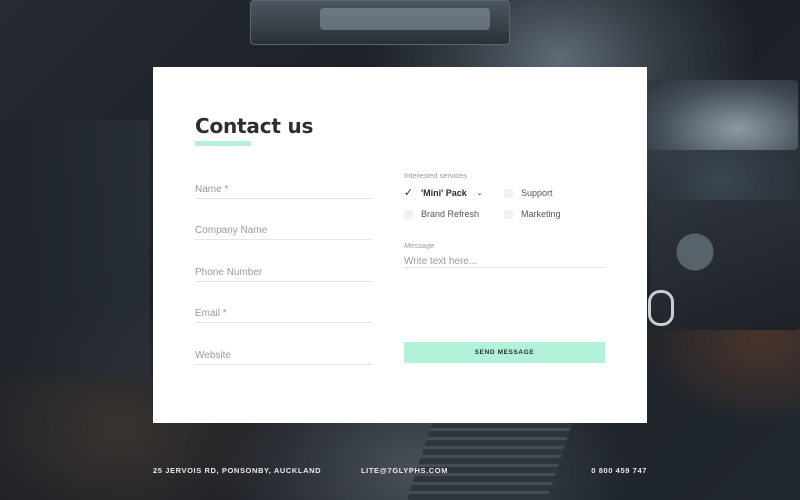 The image size is (800, 500). What do you see at coordinates (237, 470) in the screenshot?
I see `footer-address: 25 JERVOIS RD, PONSONBY, AUCKLAND` at bounding box center [237, 470].